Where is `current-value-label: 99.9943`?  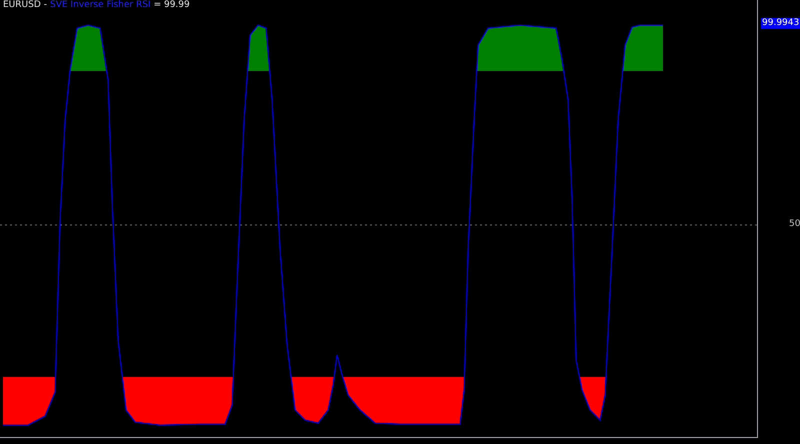 current-value-label: 99.9943 is located at coordinates (780, 23).